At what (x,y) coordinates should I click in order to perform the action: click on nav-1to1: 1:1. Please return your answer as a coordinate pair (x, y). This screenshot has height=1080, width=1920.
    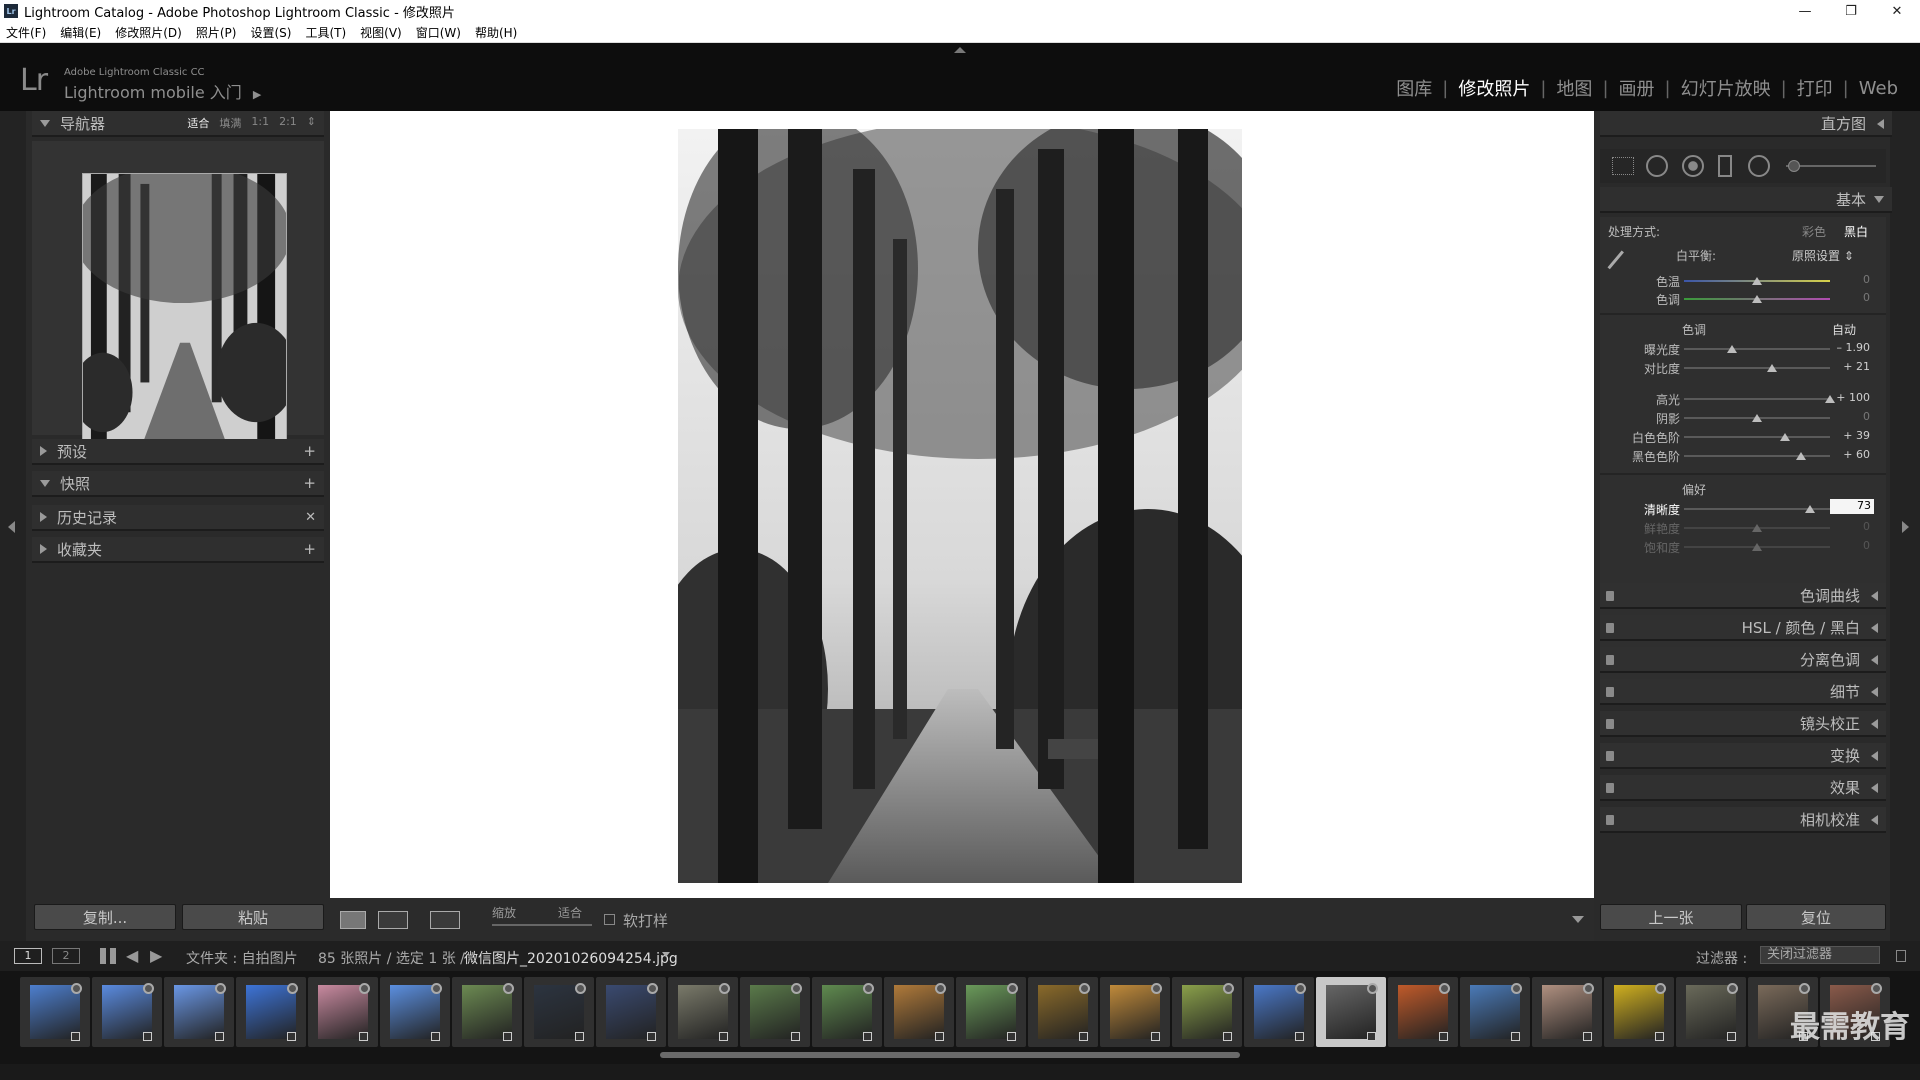
    Looking at the image, I should click on (260, 123).